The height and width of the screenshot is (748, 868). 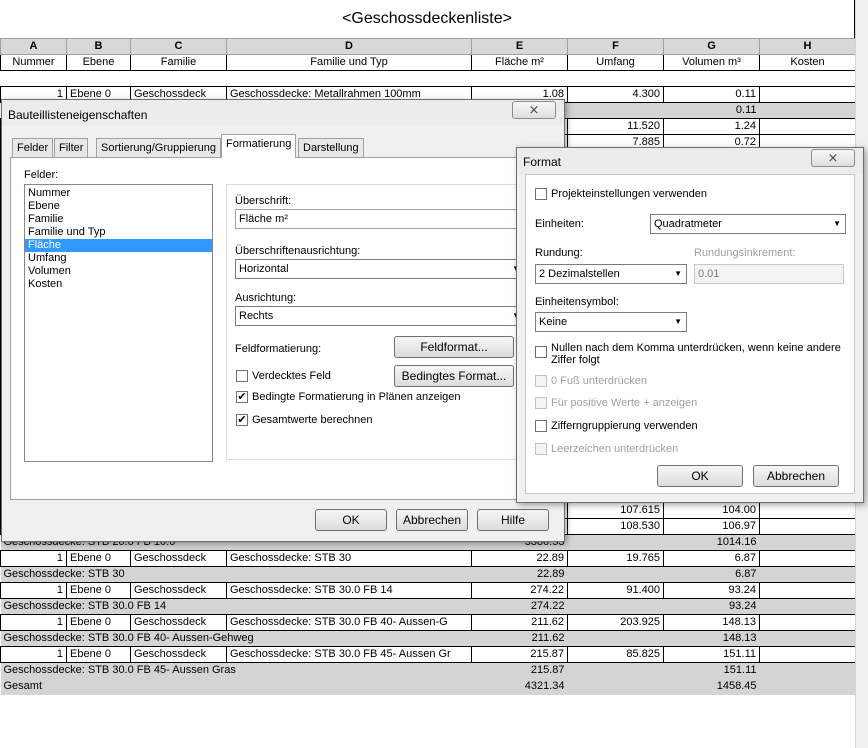 I want to click on cell: 215.87, so click(x=519, y=654).